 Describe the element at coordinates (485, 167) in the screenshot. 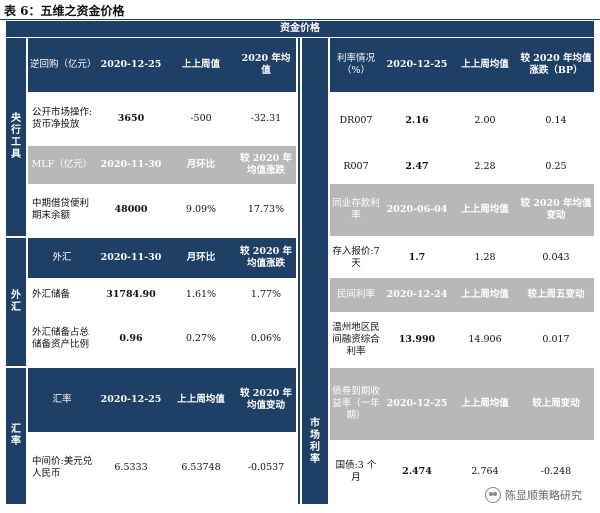

I see `right-r2-c3: 2.28` at that location.